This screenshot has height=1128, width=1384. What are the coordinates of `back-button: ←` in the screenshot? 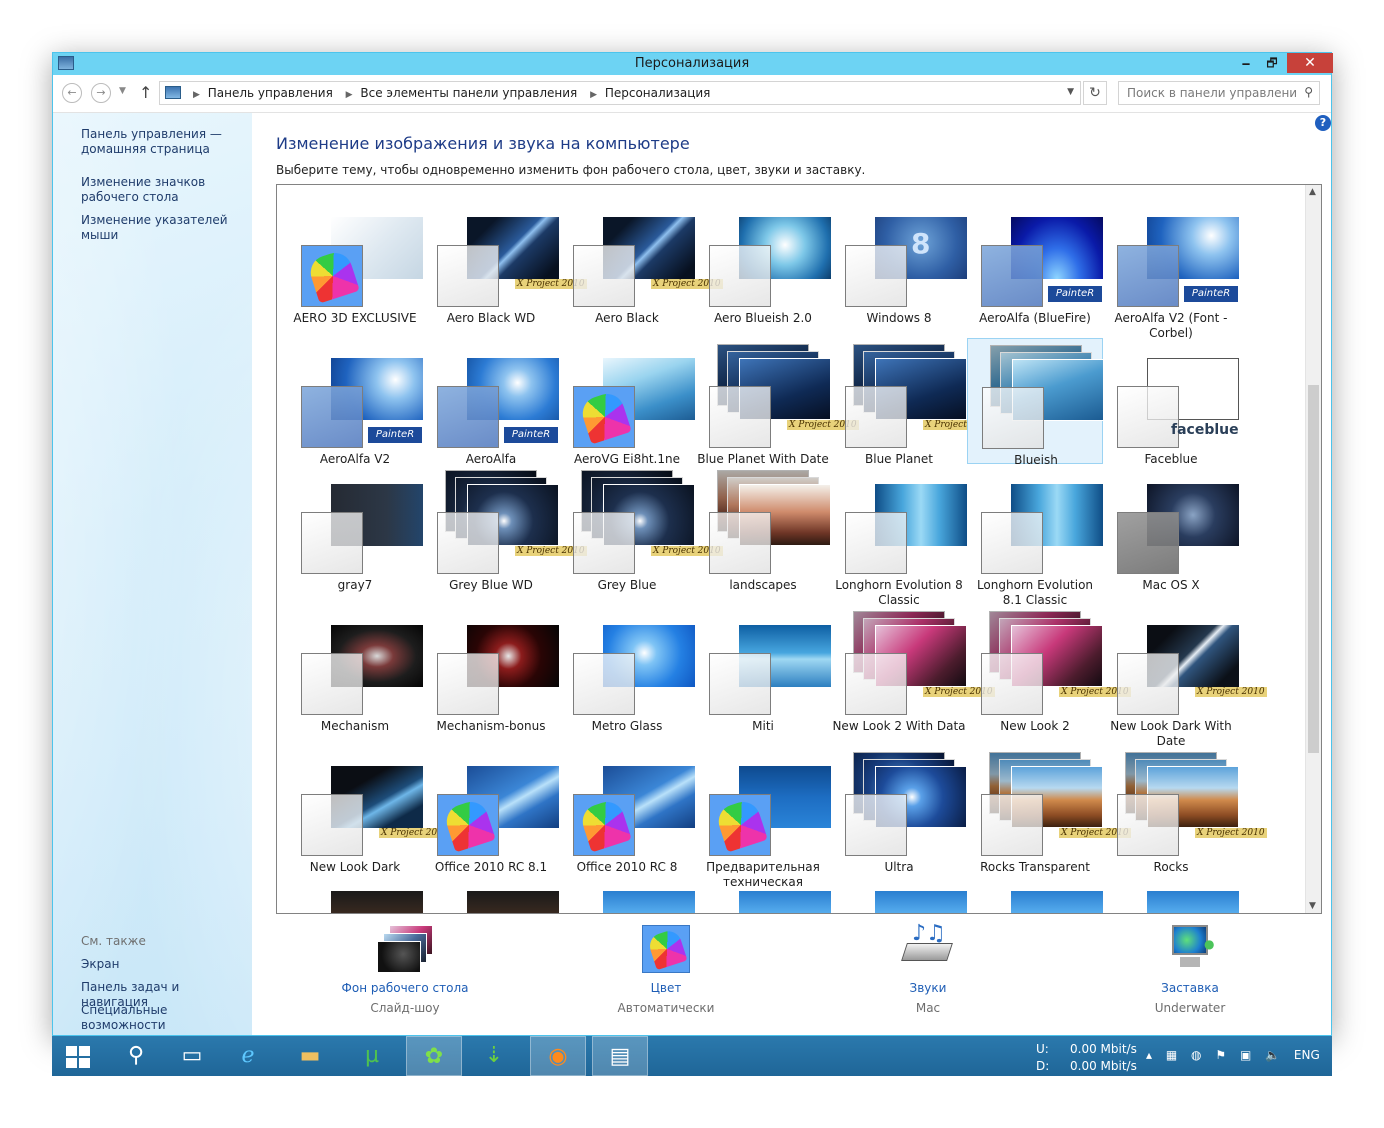 It's located at (72, 93).